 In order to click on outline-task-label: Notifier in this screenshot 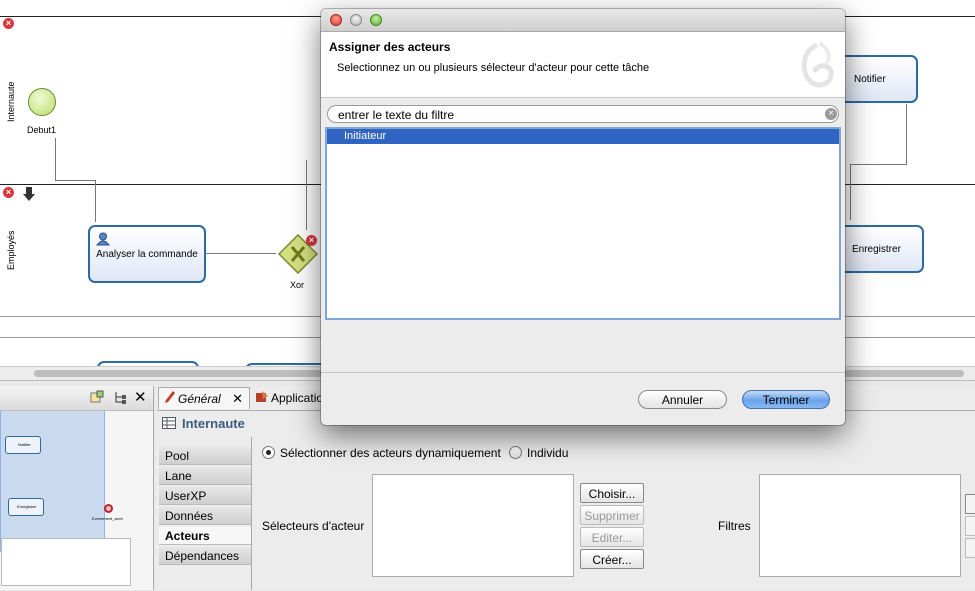, I will do `click(24, 444)`.